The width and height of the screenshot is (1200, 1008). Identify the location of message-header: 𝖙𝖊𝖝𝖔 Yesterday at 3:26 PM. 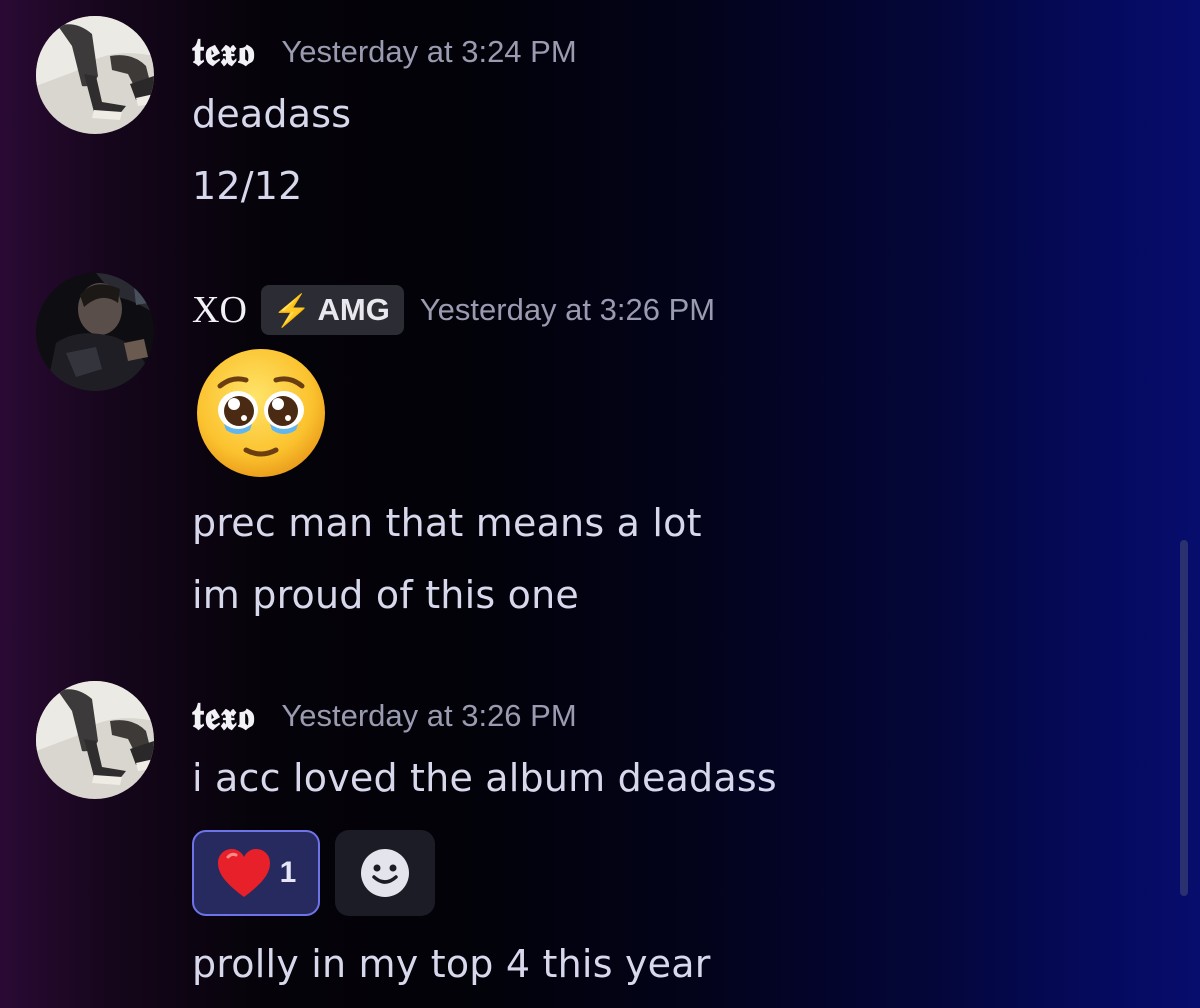
(384, 716).